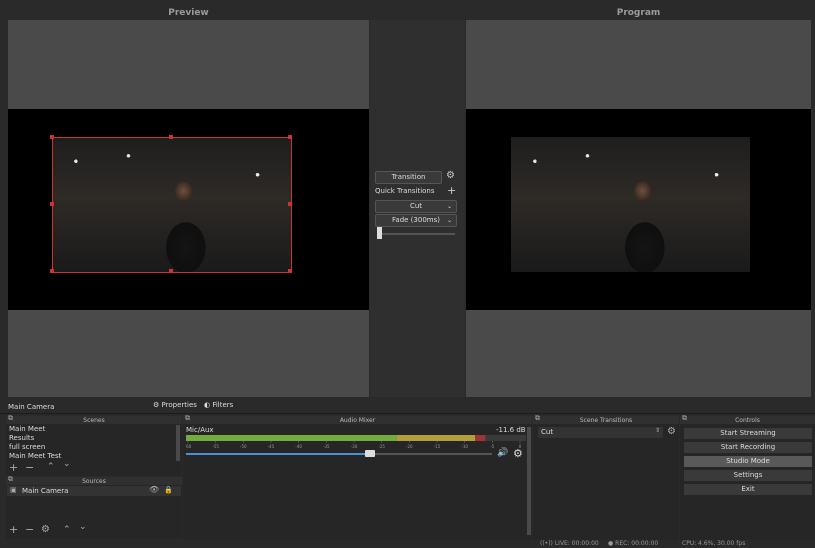 The width and height of the screenshot is (815, 548). Describe the element at coordinates (27, 429) in the screenshot. I see `scene-item: Main Meet` at that location.